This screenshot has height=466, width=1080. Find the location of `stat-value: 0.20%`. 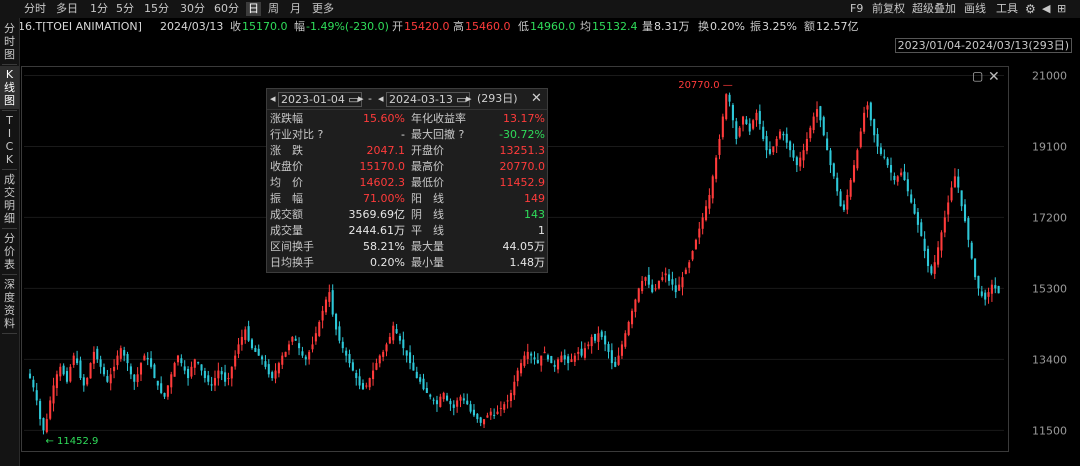

stat-value: 0.20% is located at coordinates (387, 262).